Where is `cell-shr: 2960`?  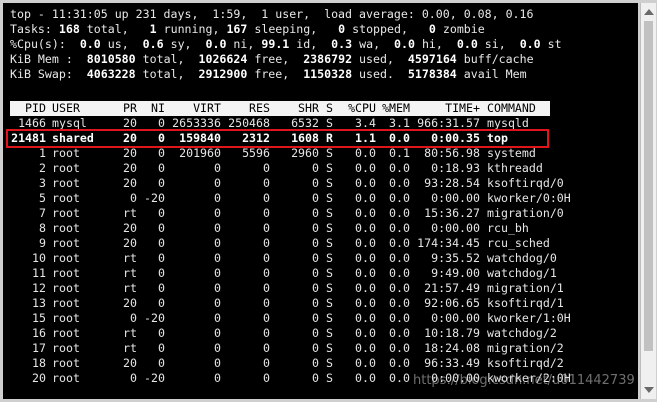
cell-shr: 2960 is located at coordinates (305, 153).